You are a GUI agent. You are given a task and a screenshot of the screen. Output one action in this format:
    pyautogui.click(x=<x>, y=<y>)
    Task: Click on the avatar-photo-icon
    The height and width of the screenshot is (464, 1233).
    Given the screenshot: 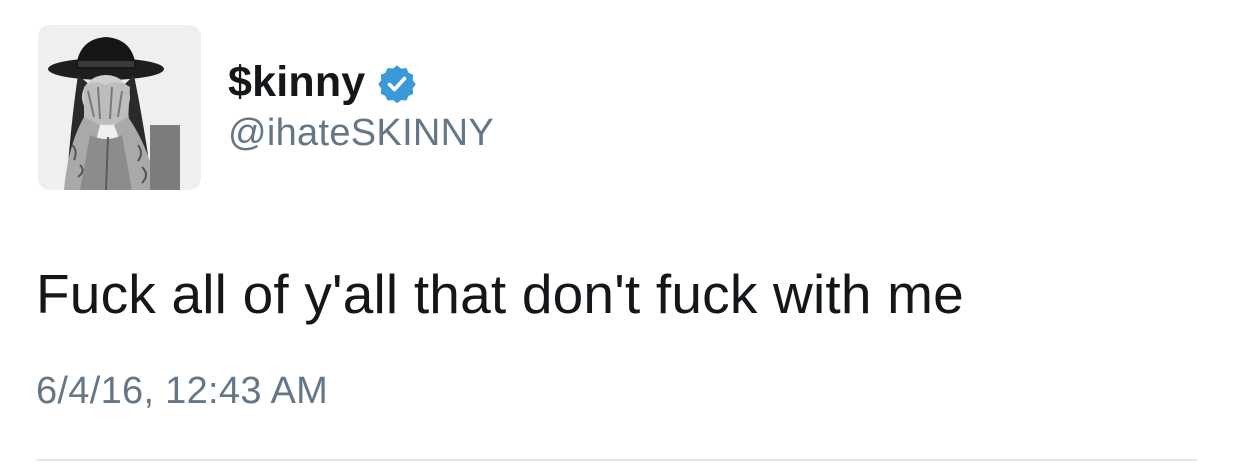 What is the action you would take?
    pyautogui.click(x=119, y=107)
    